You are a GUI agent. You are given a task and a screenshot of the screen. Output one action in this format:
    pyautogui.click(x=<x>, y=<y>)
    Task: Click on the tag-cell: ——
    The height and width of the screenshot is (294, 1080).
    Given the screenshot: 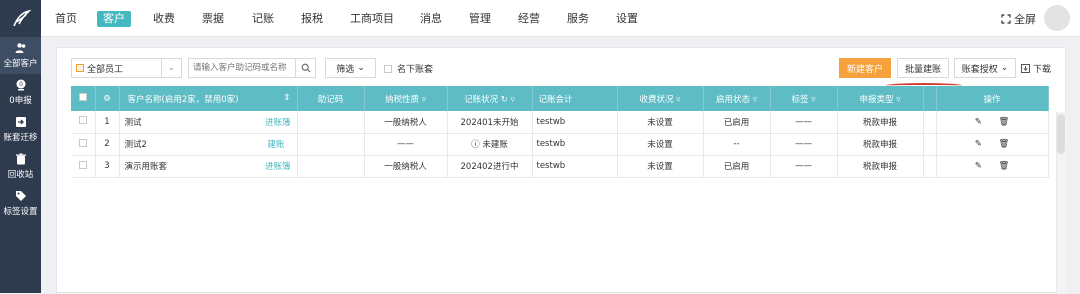 What is the action you would take?
    pyautogui.click(x=804, y=144)
    